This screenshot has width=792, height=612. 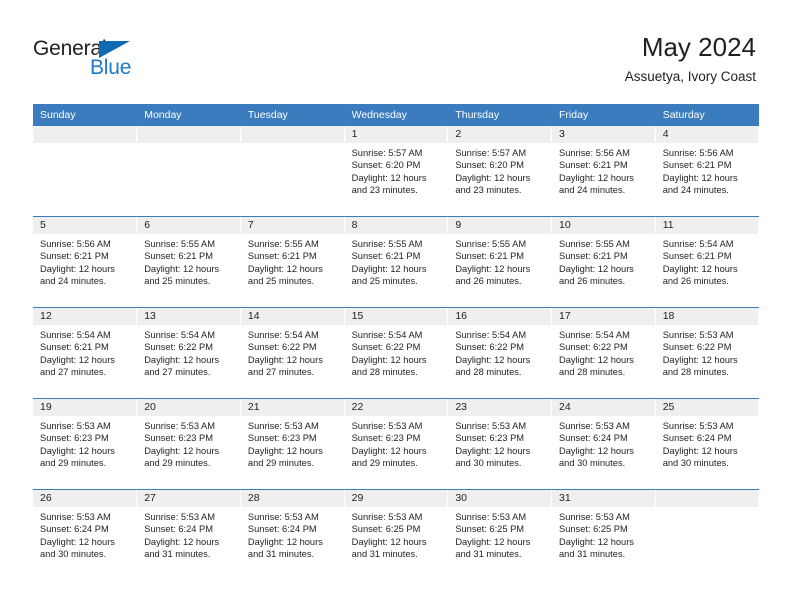 I want to click on day-number: 18, so click(x=707, y=316).